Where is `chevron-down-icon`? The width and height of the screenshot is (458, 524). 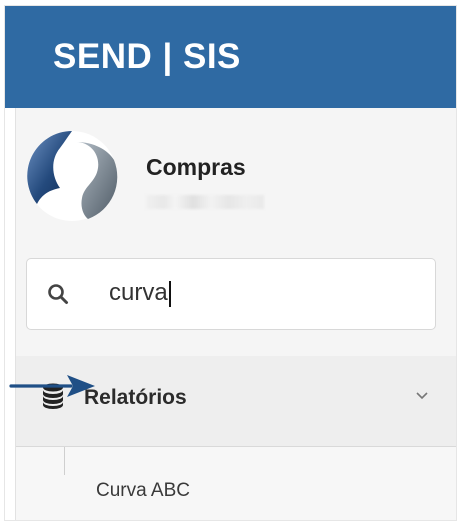
chevron-down-icon is located at coordinates (422, 396).